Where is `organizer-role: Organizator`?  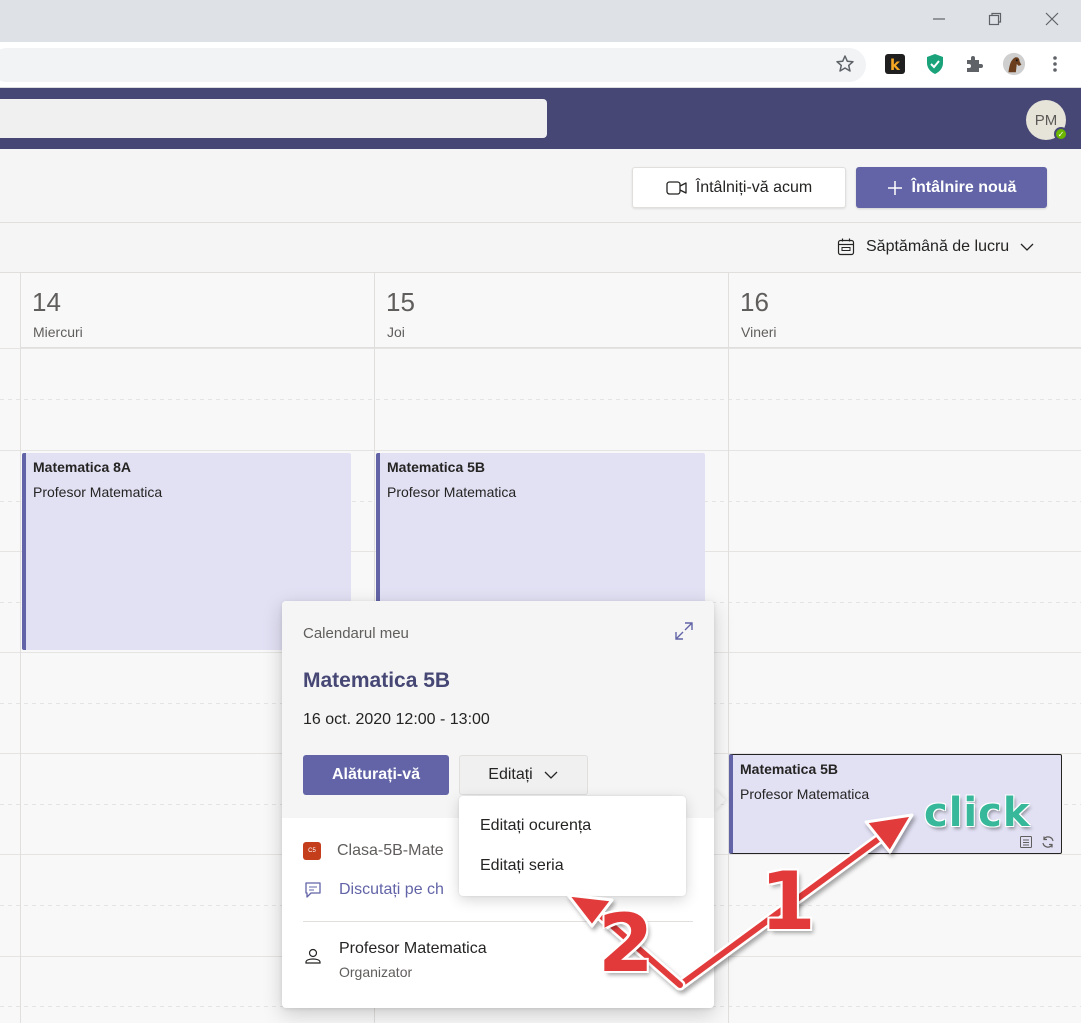
organizer-role: Organizator is located at coordinates (376, 972).